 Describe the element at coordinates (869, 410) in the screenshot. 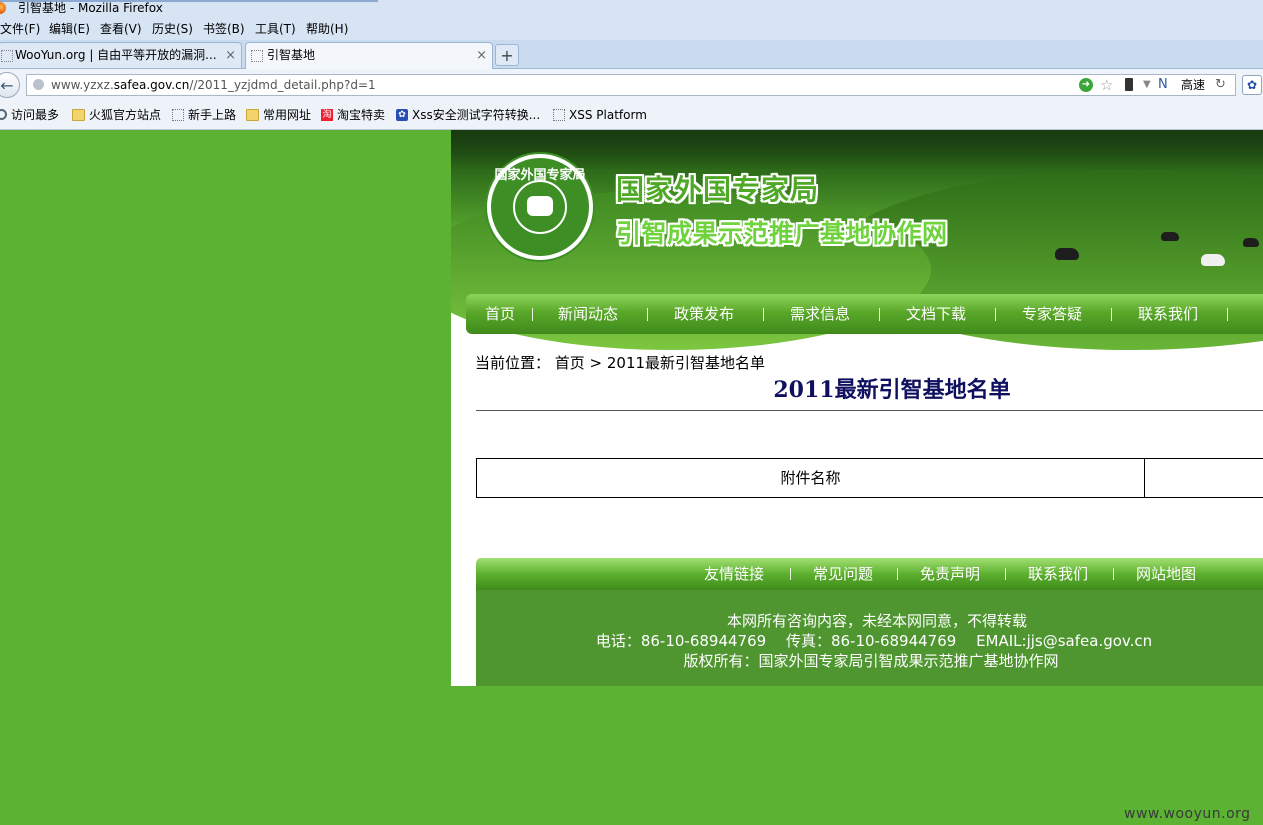

I see `title-divider` at that location.